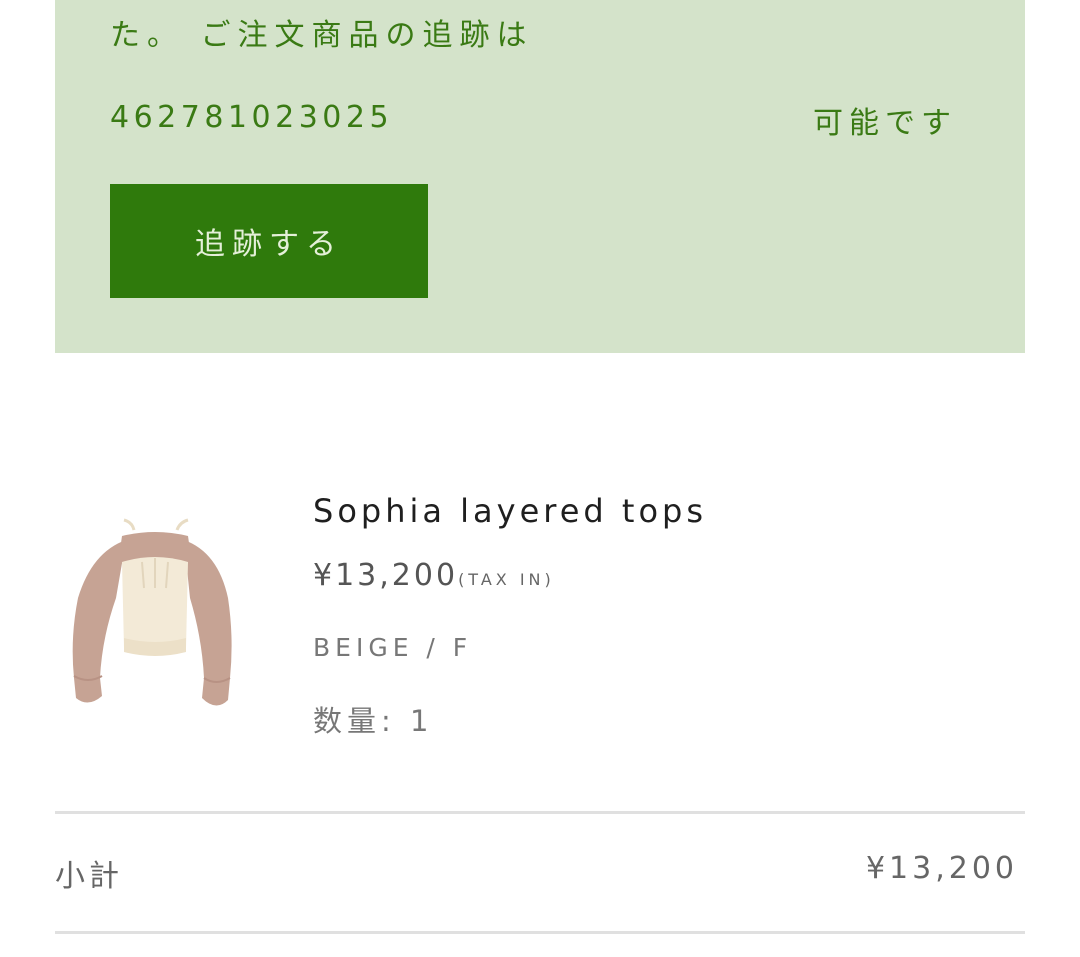  Describe the element at coordinates (393, 647) in the screenshot. I see `product-variant: BEIGE / F` at that location.